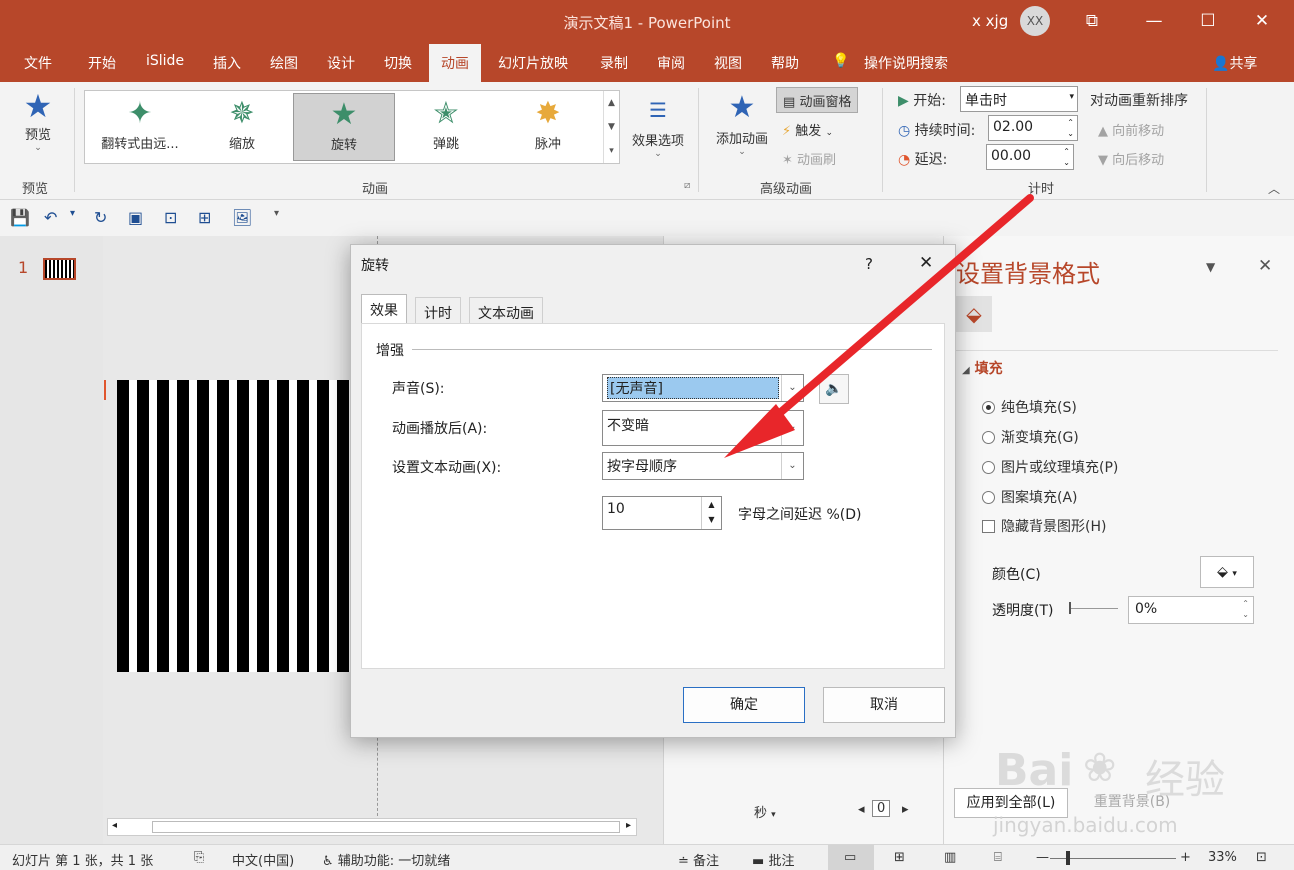 The image size is (1294, 870). Describe the element at coordinates (1265, 266) in the screenshot. I see `close-pane-icon: ✕` at that location.